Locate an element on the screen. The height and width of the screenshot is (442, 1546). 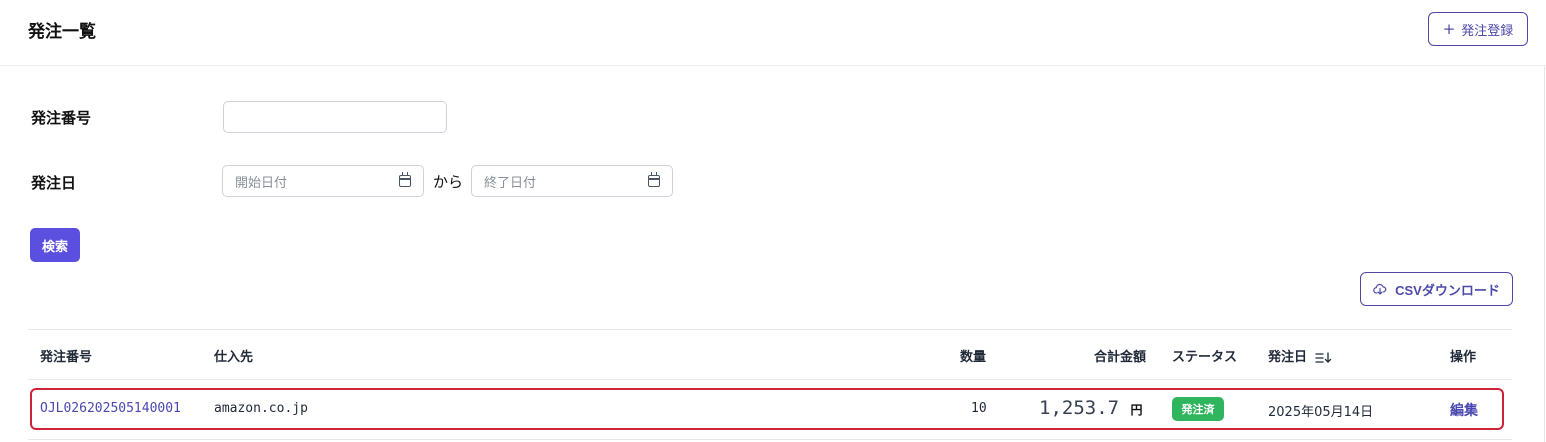
edit-link: 編集 is located at coordinates (1464, 410).